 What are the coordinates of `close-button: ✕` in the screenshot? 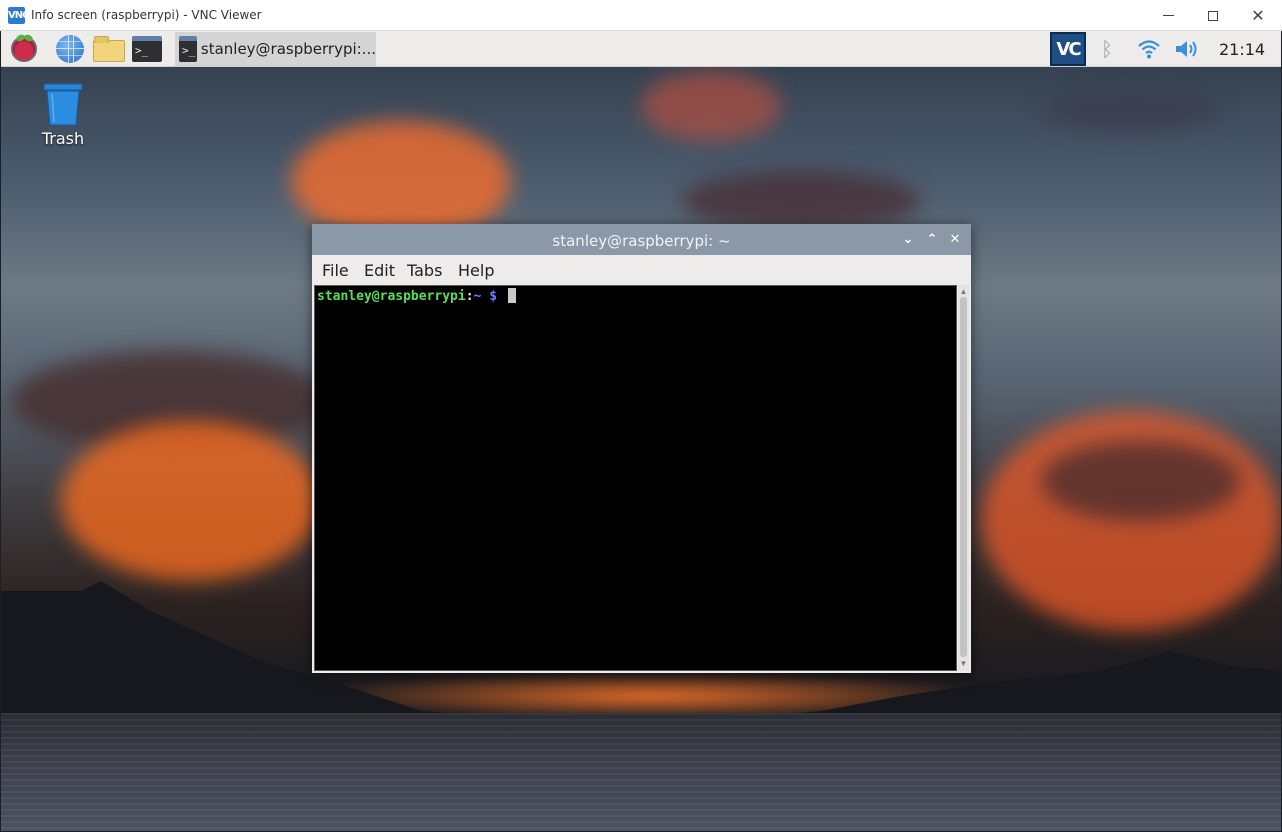 It's located at (1258, 15).